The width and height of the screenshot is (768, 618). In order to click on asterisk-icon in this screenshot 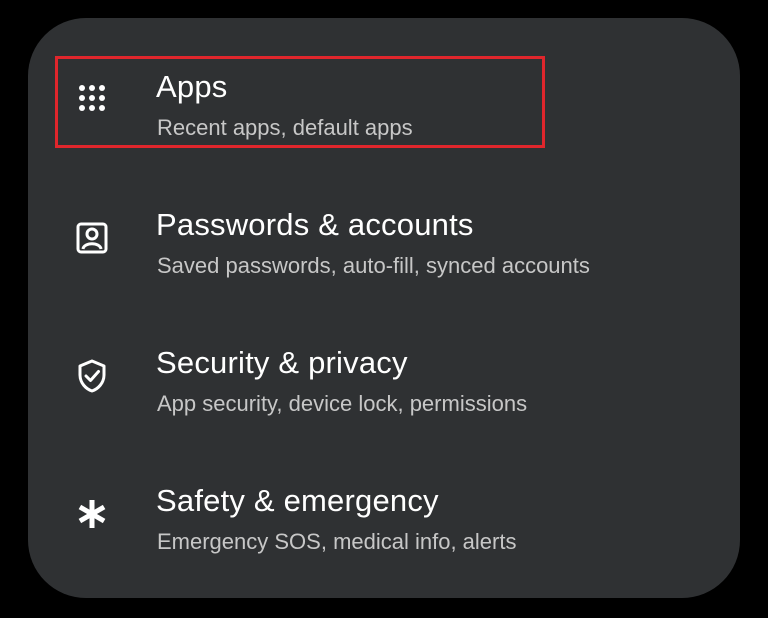, I will do `click(92, 514)`.